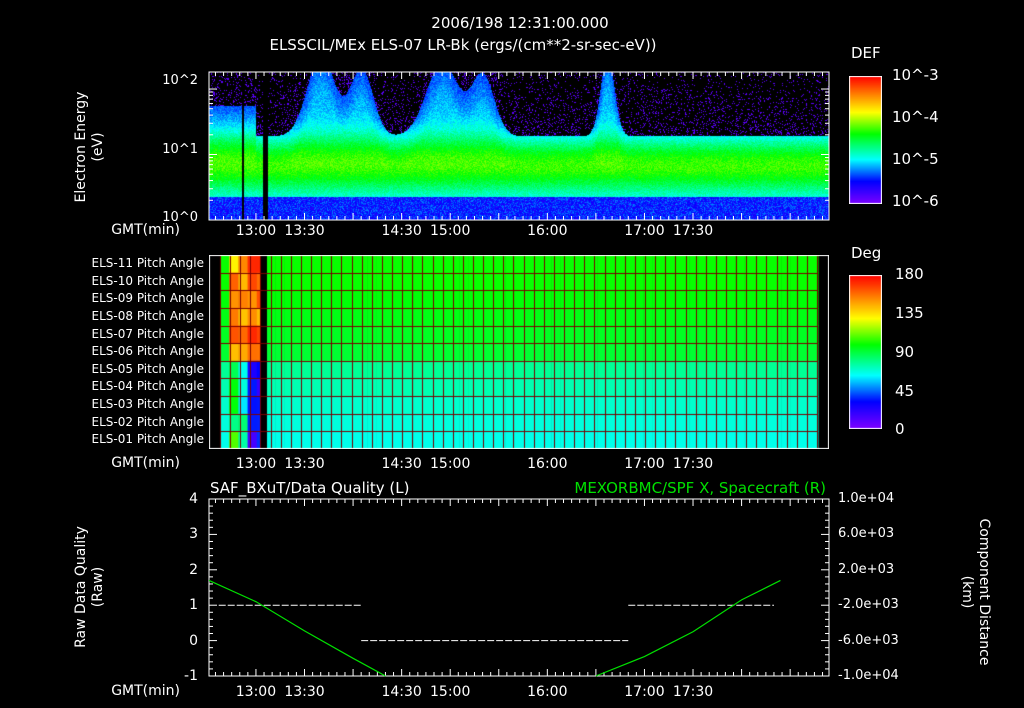 The height and width of the screenshot is (708, 1024). I want to click on xtick-label: 17:30, so click(693, 692).